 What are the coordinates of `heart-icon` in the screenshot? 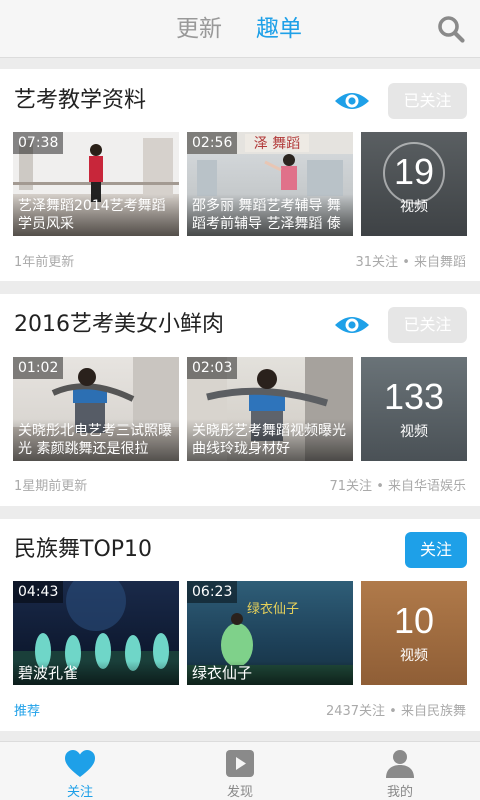 It's located at (80, 763).